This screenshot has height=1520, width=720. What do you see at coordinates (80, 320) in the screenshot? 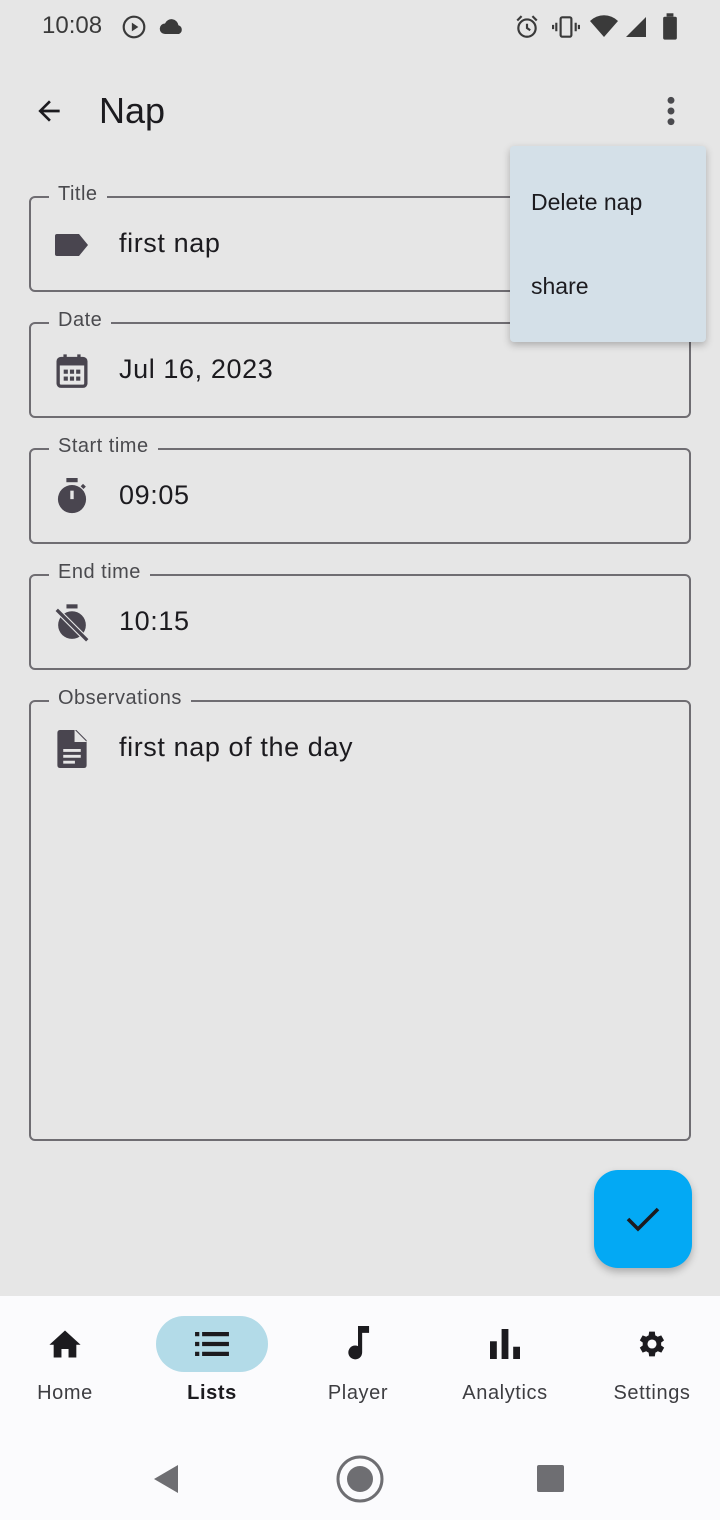
I see `date-field-label: Date` at bounding box center [80, 320].